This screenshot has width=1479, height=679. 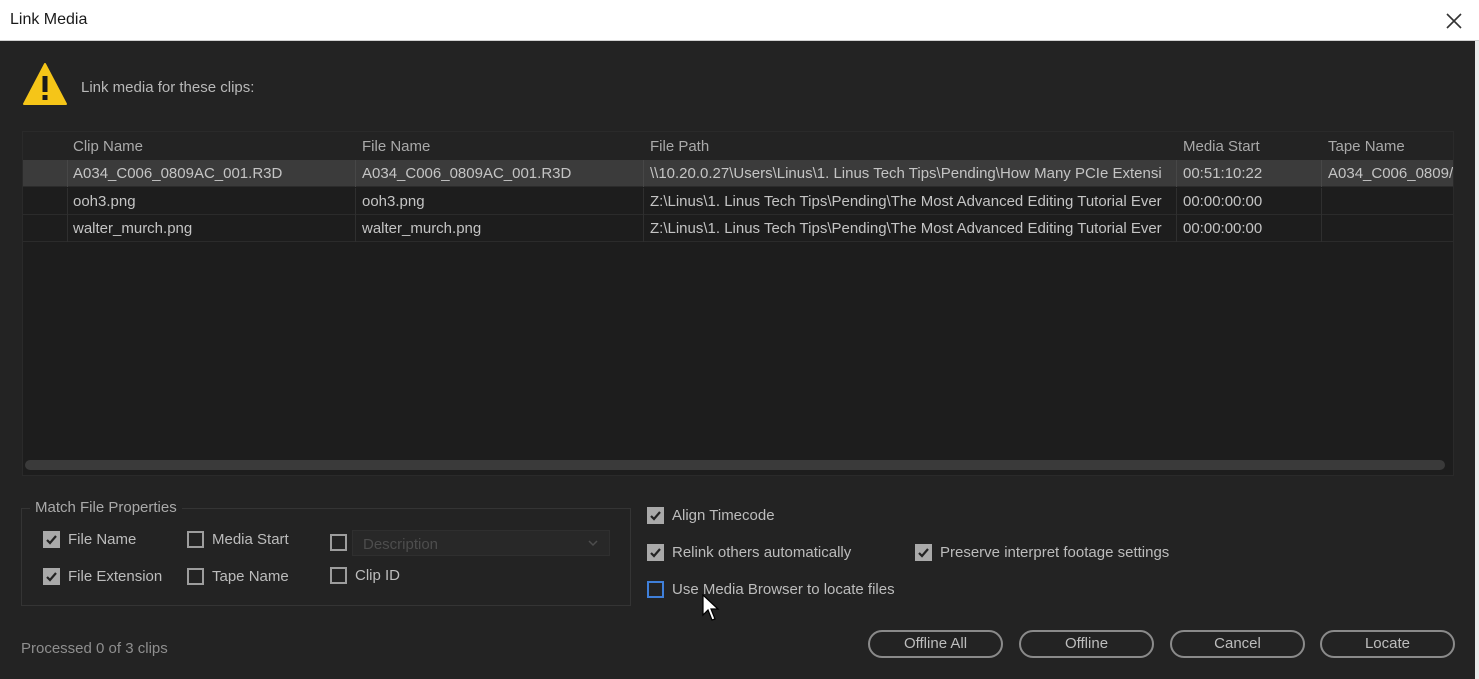 I want to click on column-header-tape-name: Tape Name, so click(x=1390, y=146).